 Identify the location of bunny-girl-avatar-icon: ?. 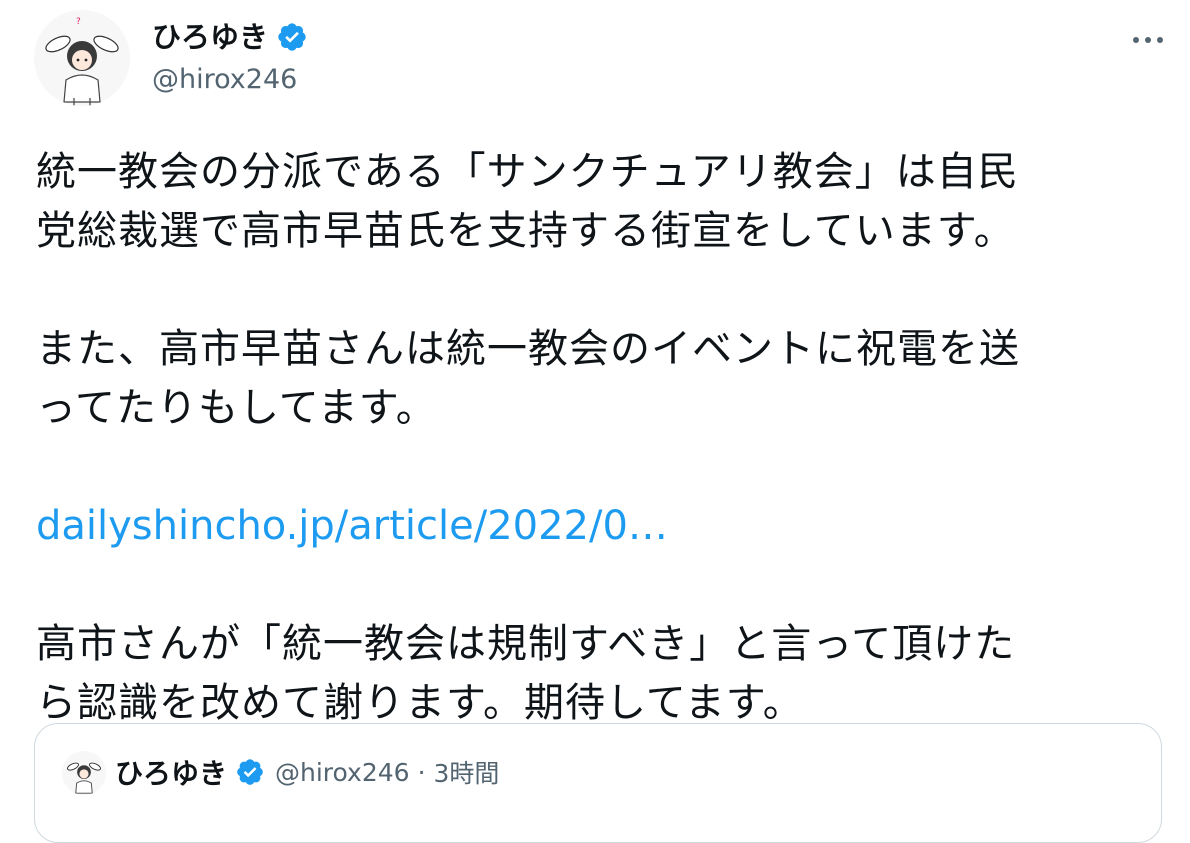
(82, 61).